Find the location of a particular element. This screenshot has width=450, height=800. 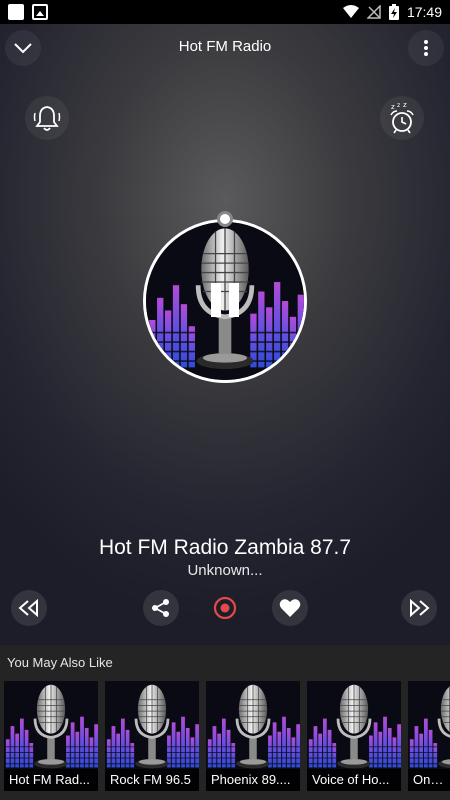

station-card: One L is located at coordinates (429, 736).